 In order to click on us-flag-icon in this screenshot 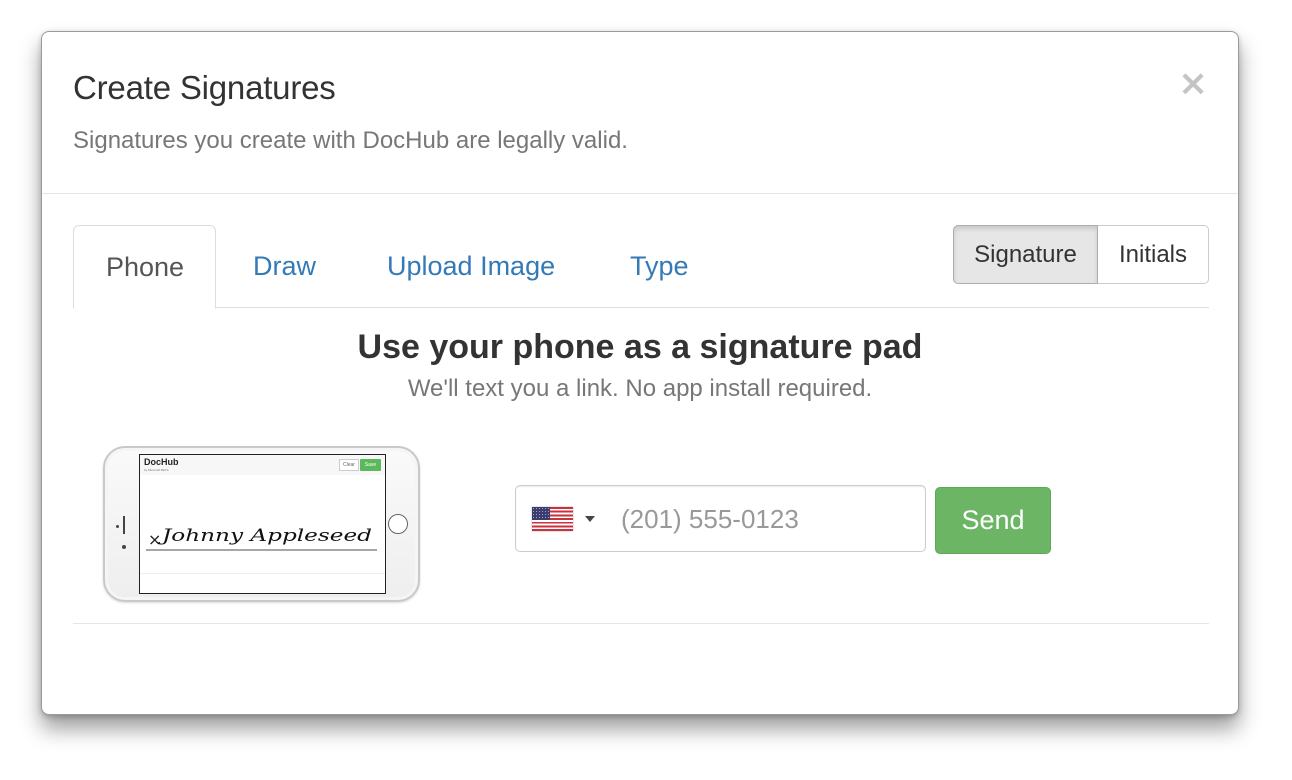, I will do `click(552, 519)`.